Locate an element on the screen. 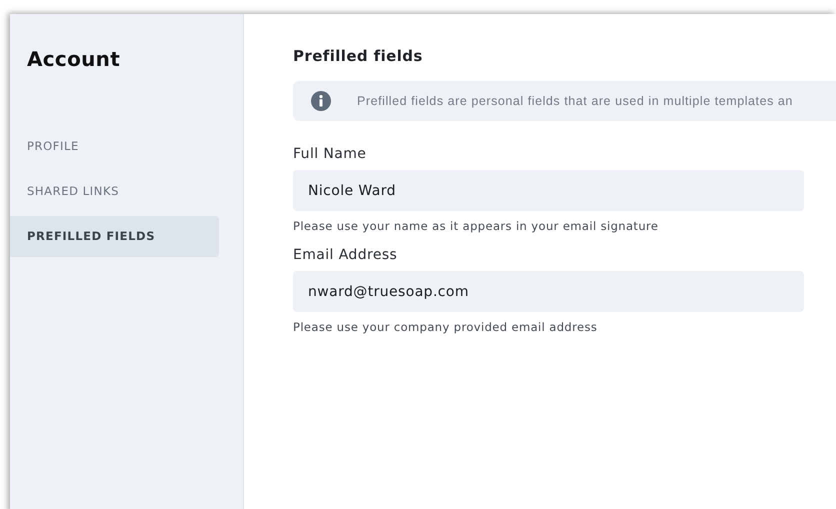  field-hint: Please use your company provided email address is located at coordinates (445, 327).